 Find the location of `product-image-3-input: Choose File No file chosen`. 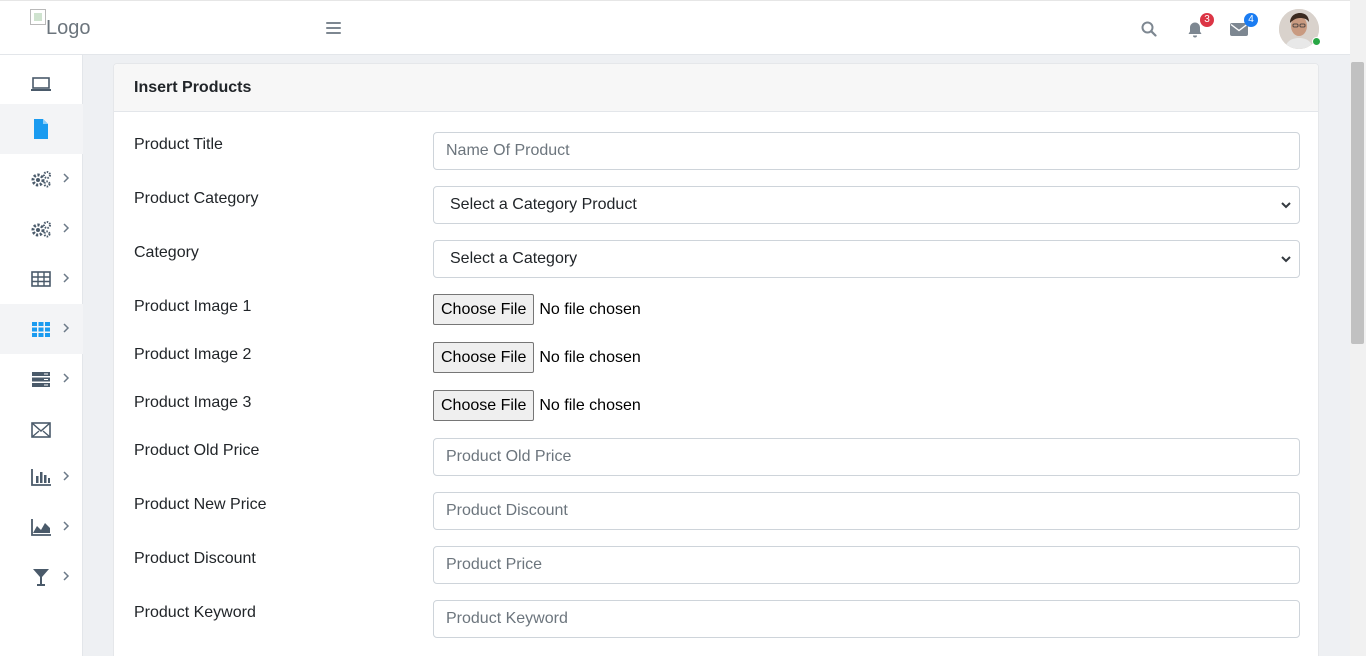

product-image-3-input: Choose File No file chosen is located at coordinates (537, 405).